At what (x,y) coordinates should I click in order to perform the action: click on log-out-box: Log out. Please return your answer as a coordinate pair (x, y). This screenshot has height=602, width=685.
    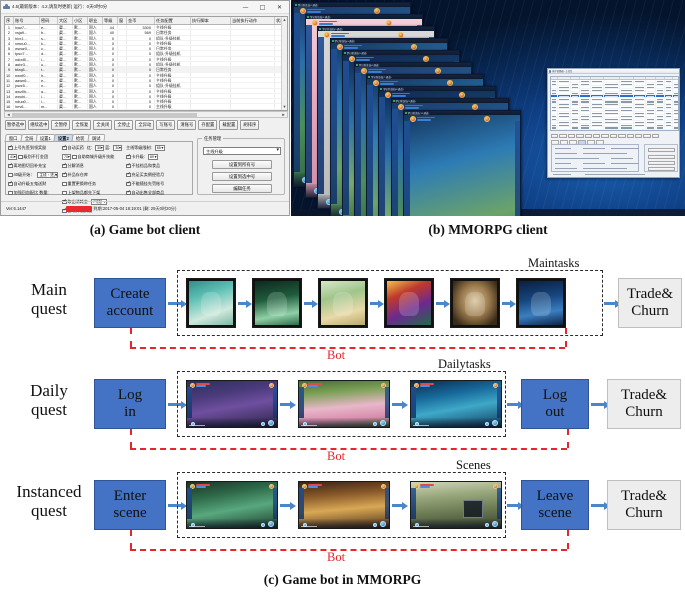
    Looking at the image, I should click on (555, 404).